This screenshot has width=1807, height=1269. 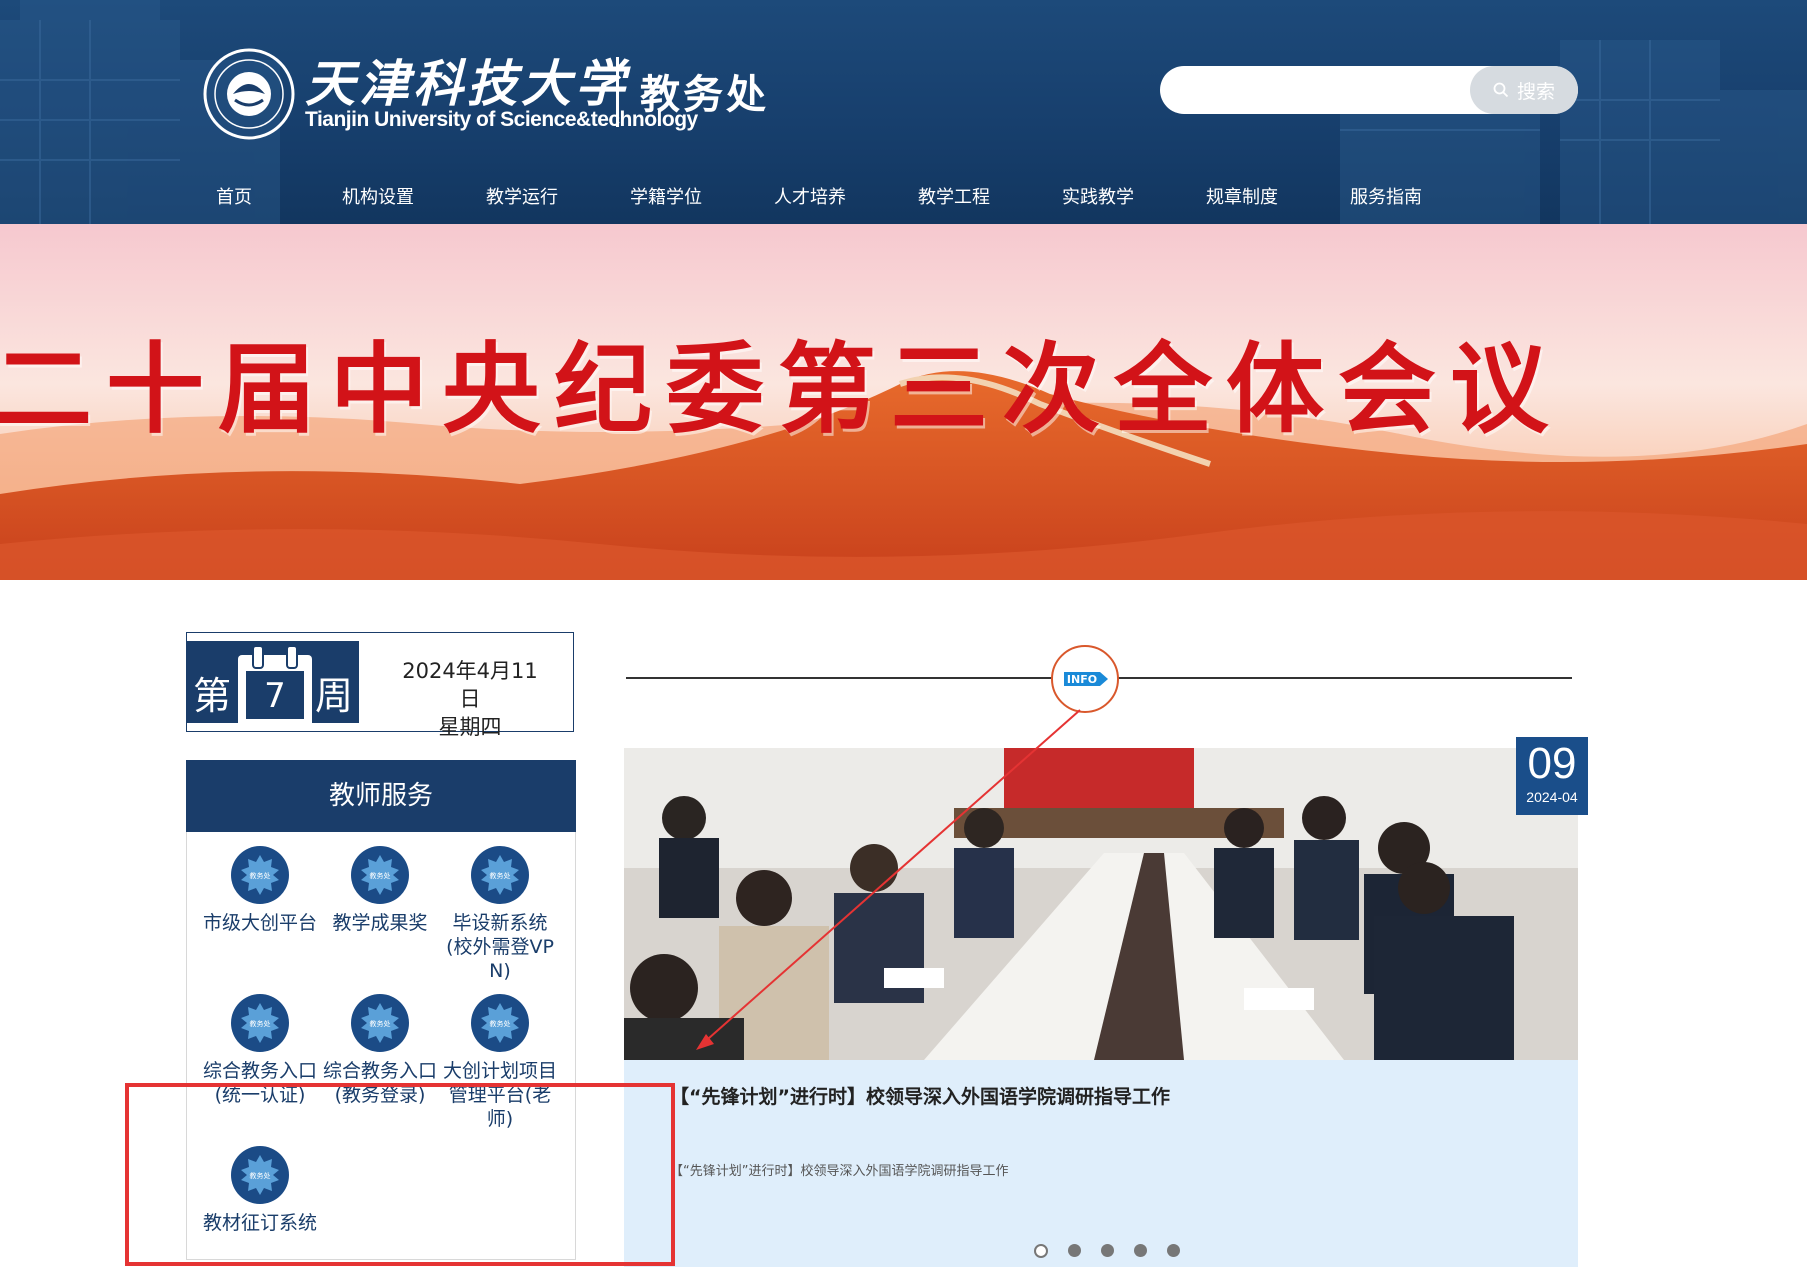 I want to click on nav-item-practice-teaching: 实践教学, so click(x=1098, y=196).